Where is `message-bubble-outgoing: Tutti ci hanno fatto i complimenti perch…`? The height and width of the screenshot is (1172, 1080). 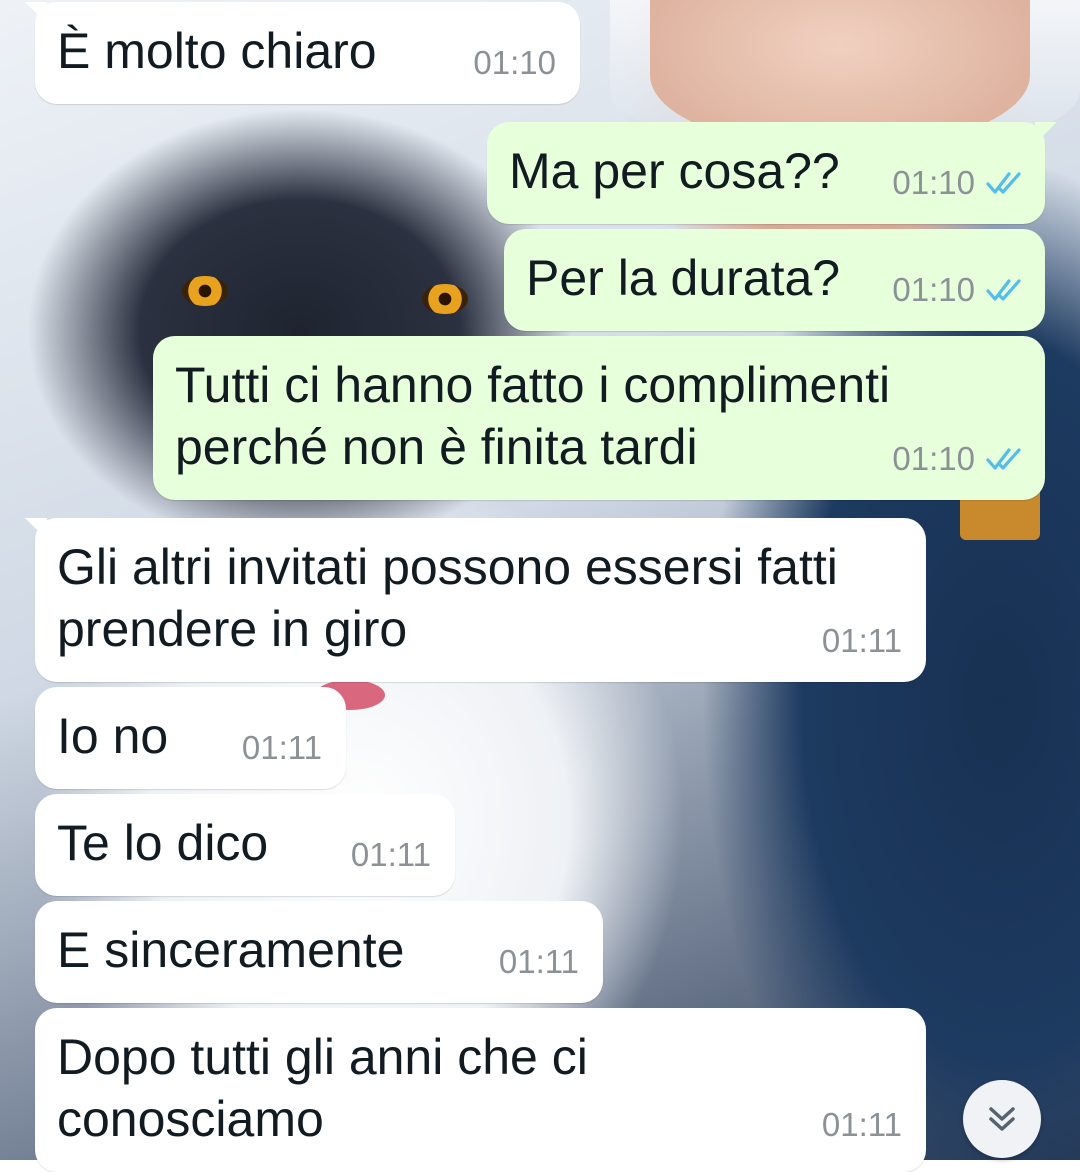
message-bubble-outgoing: Tutti ci hanno fatto i complimenti perch… is located at coordinates (599, 418).